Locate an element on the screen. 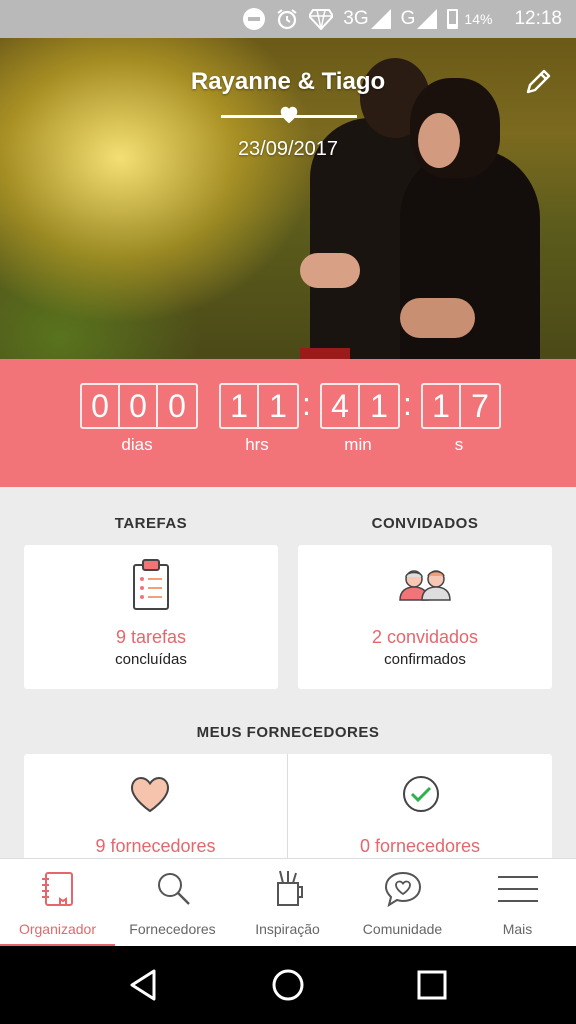 This screenshot has width=576, height=1024. seconds-digit: 7 is located at coordinates (480, 406).